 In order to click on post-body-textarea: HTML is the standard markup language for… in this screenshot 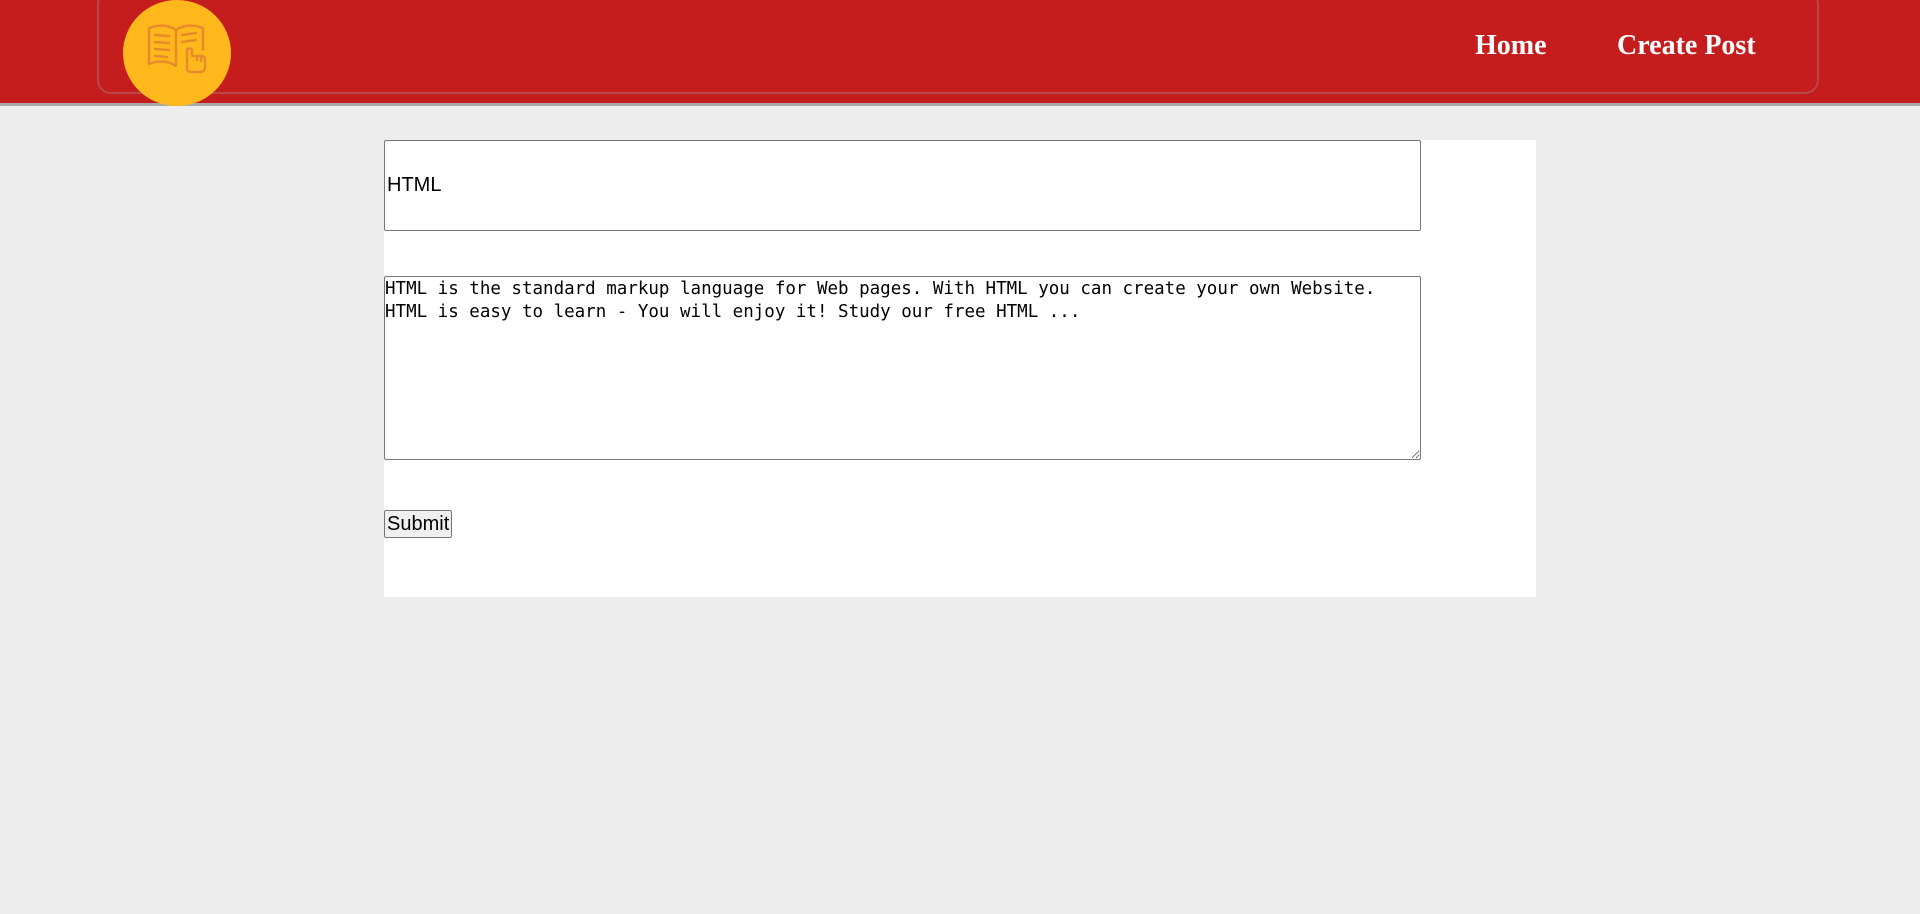, I will do `click(902, 368)`.